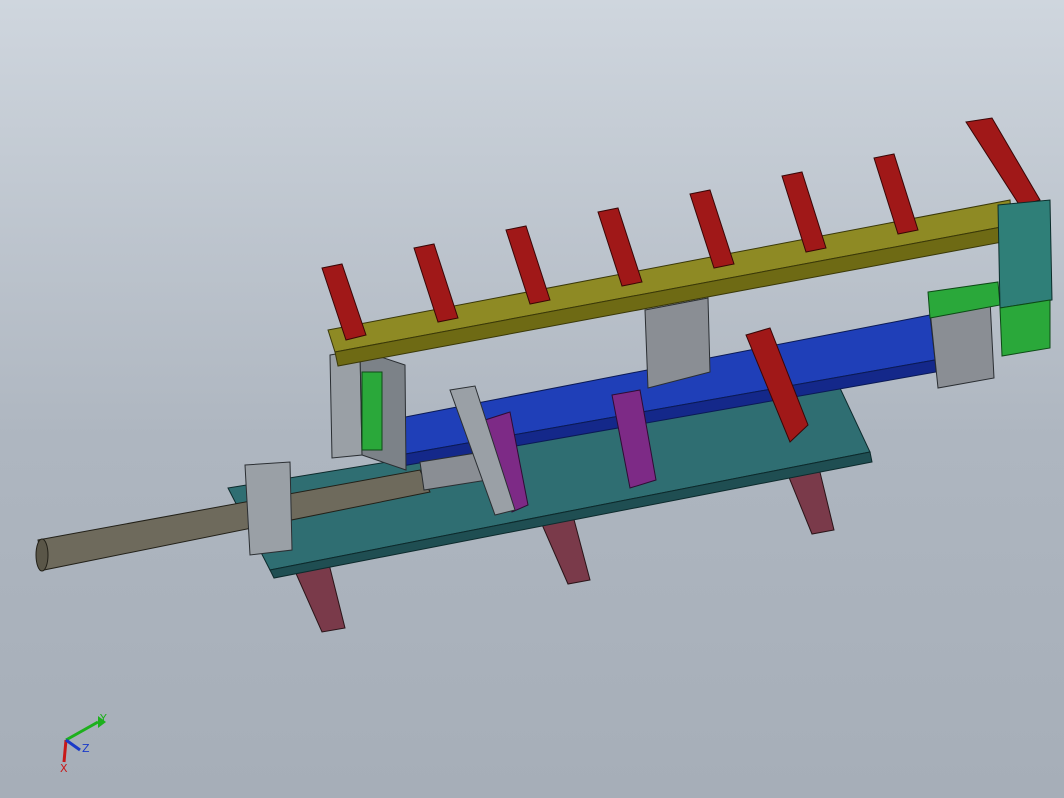 This screenshot has width=1064, height=798. I want to click on triad-y-label: Y, so click(103, 718).